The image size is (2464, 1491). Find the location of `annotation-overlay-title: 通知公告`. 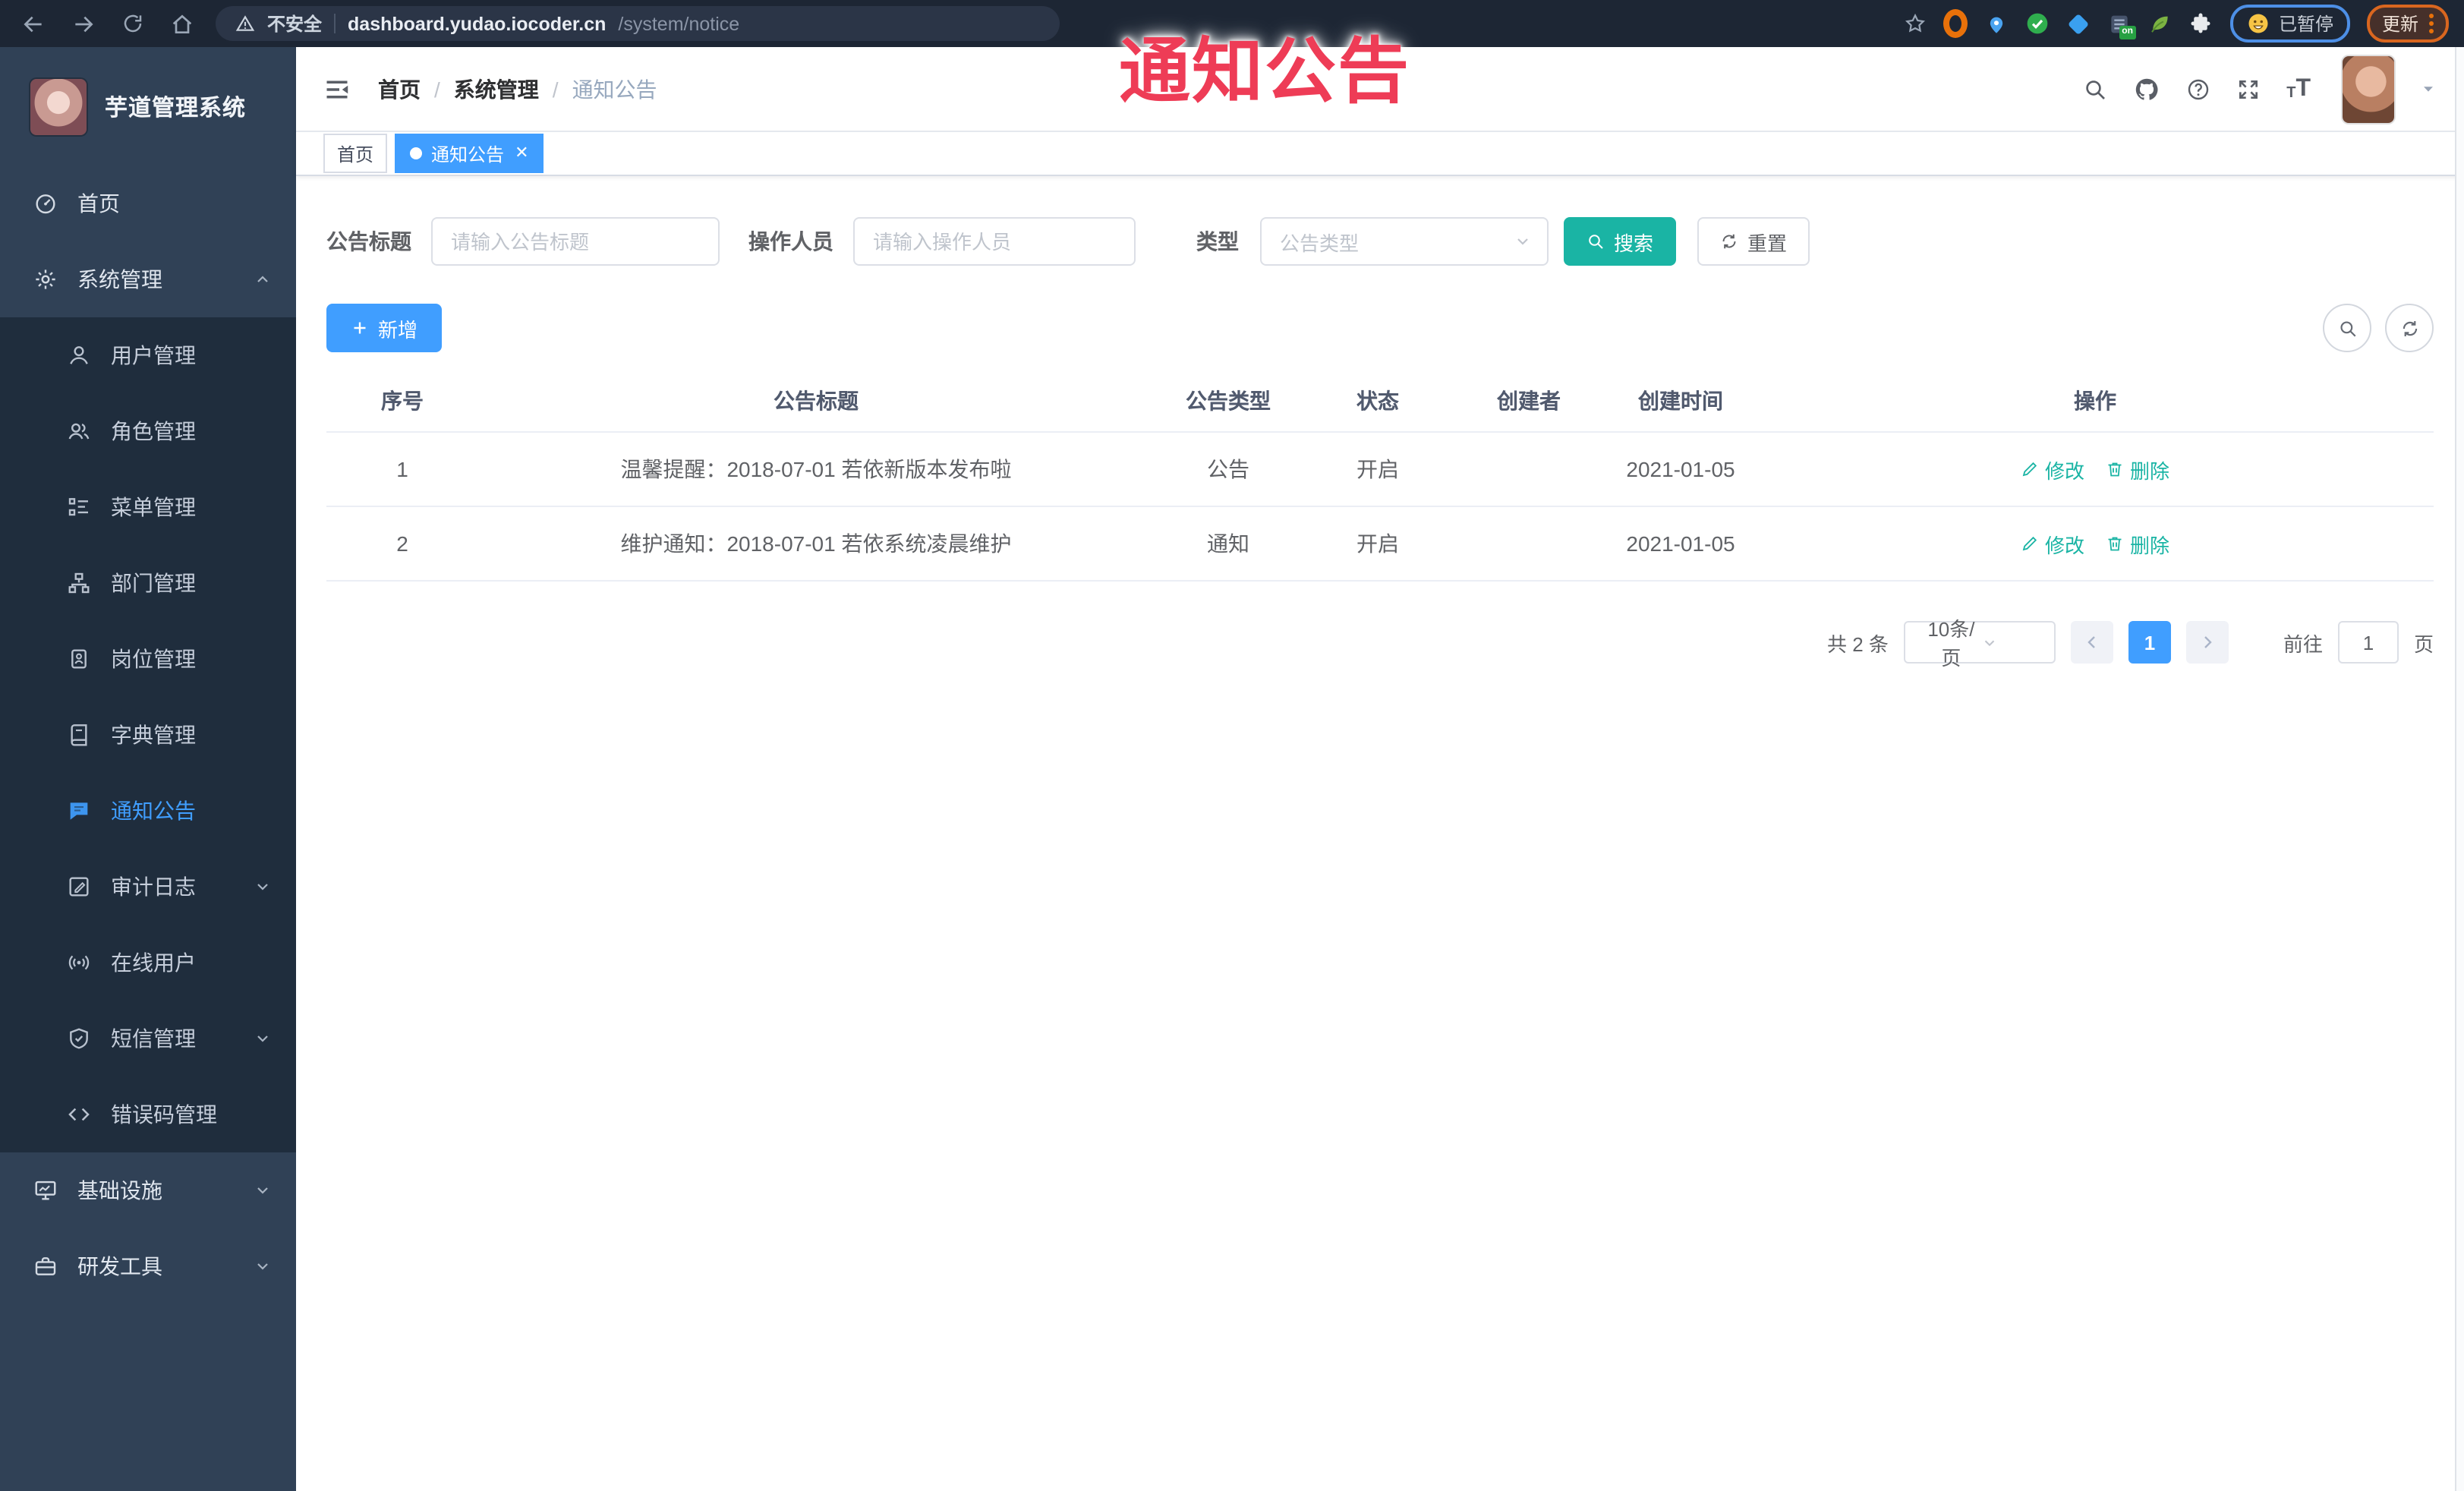

annotation-overlay-title: 通知公告 is located at coordinates (1265, 70).